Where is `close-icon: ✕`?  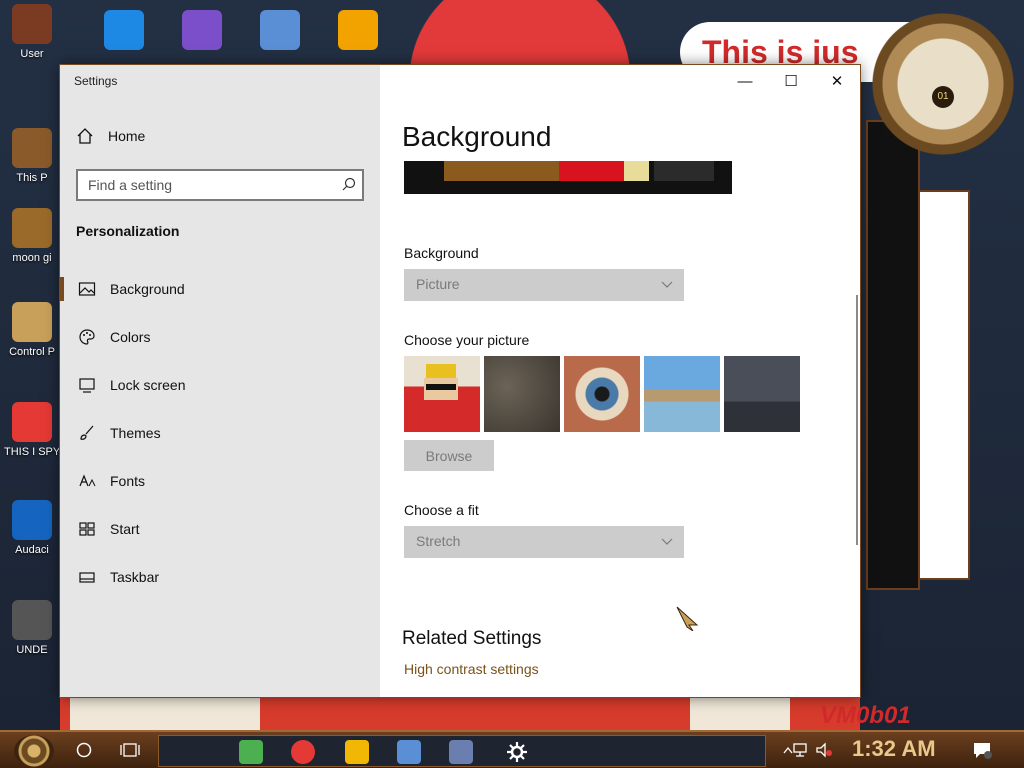 close-icon: ✕ is located at coordinates (837, 81).